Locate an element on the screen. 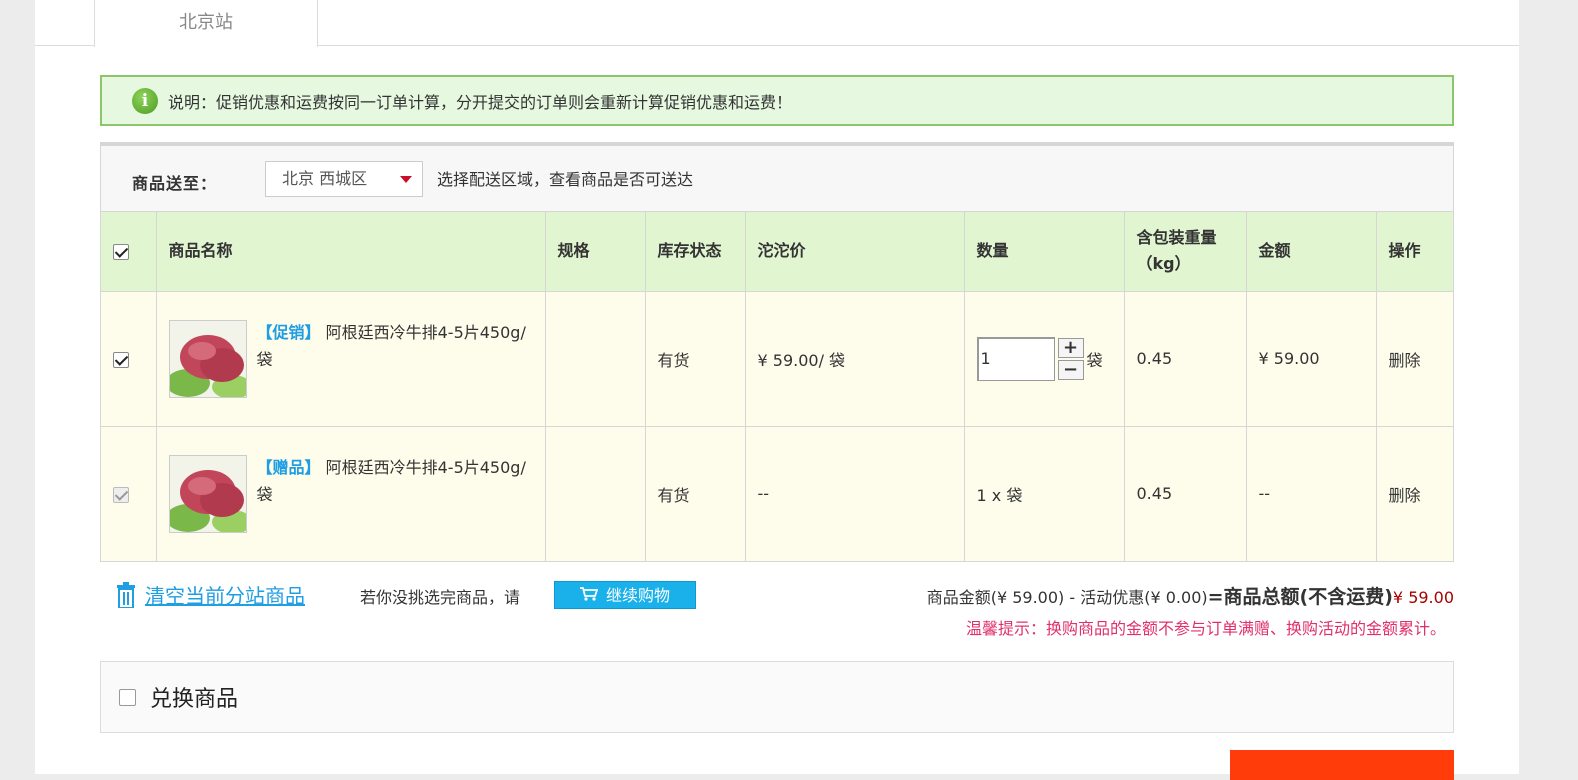 This screenshot has height=780, width=1578. cart-icon is located at coordinates (589, 596).